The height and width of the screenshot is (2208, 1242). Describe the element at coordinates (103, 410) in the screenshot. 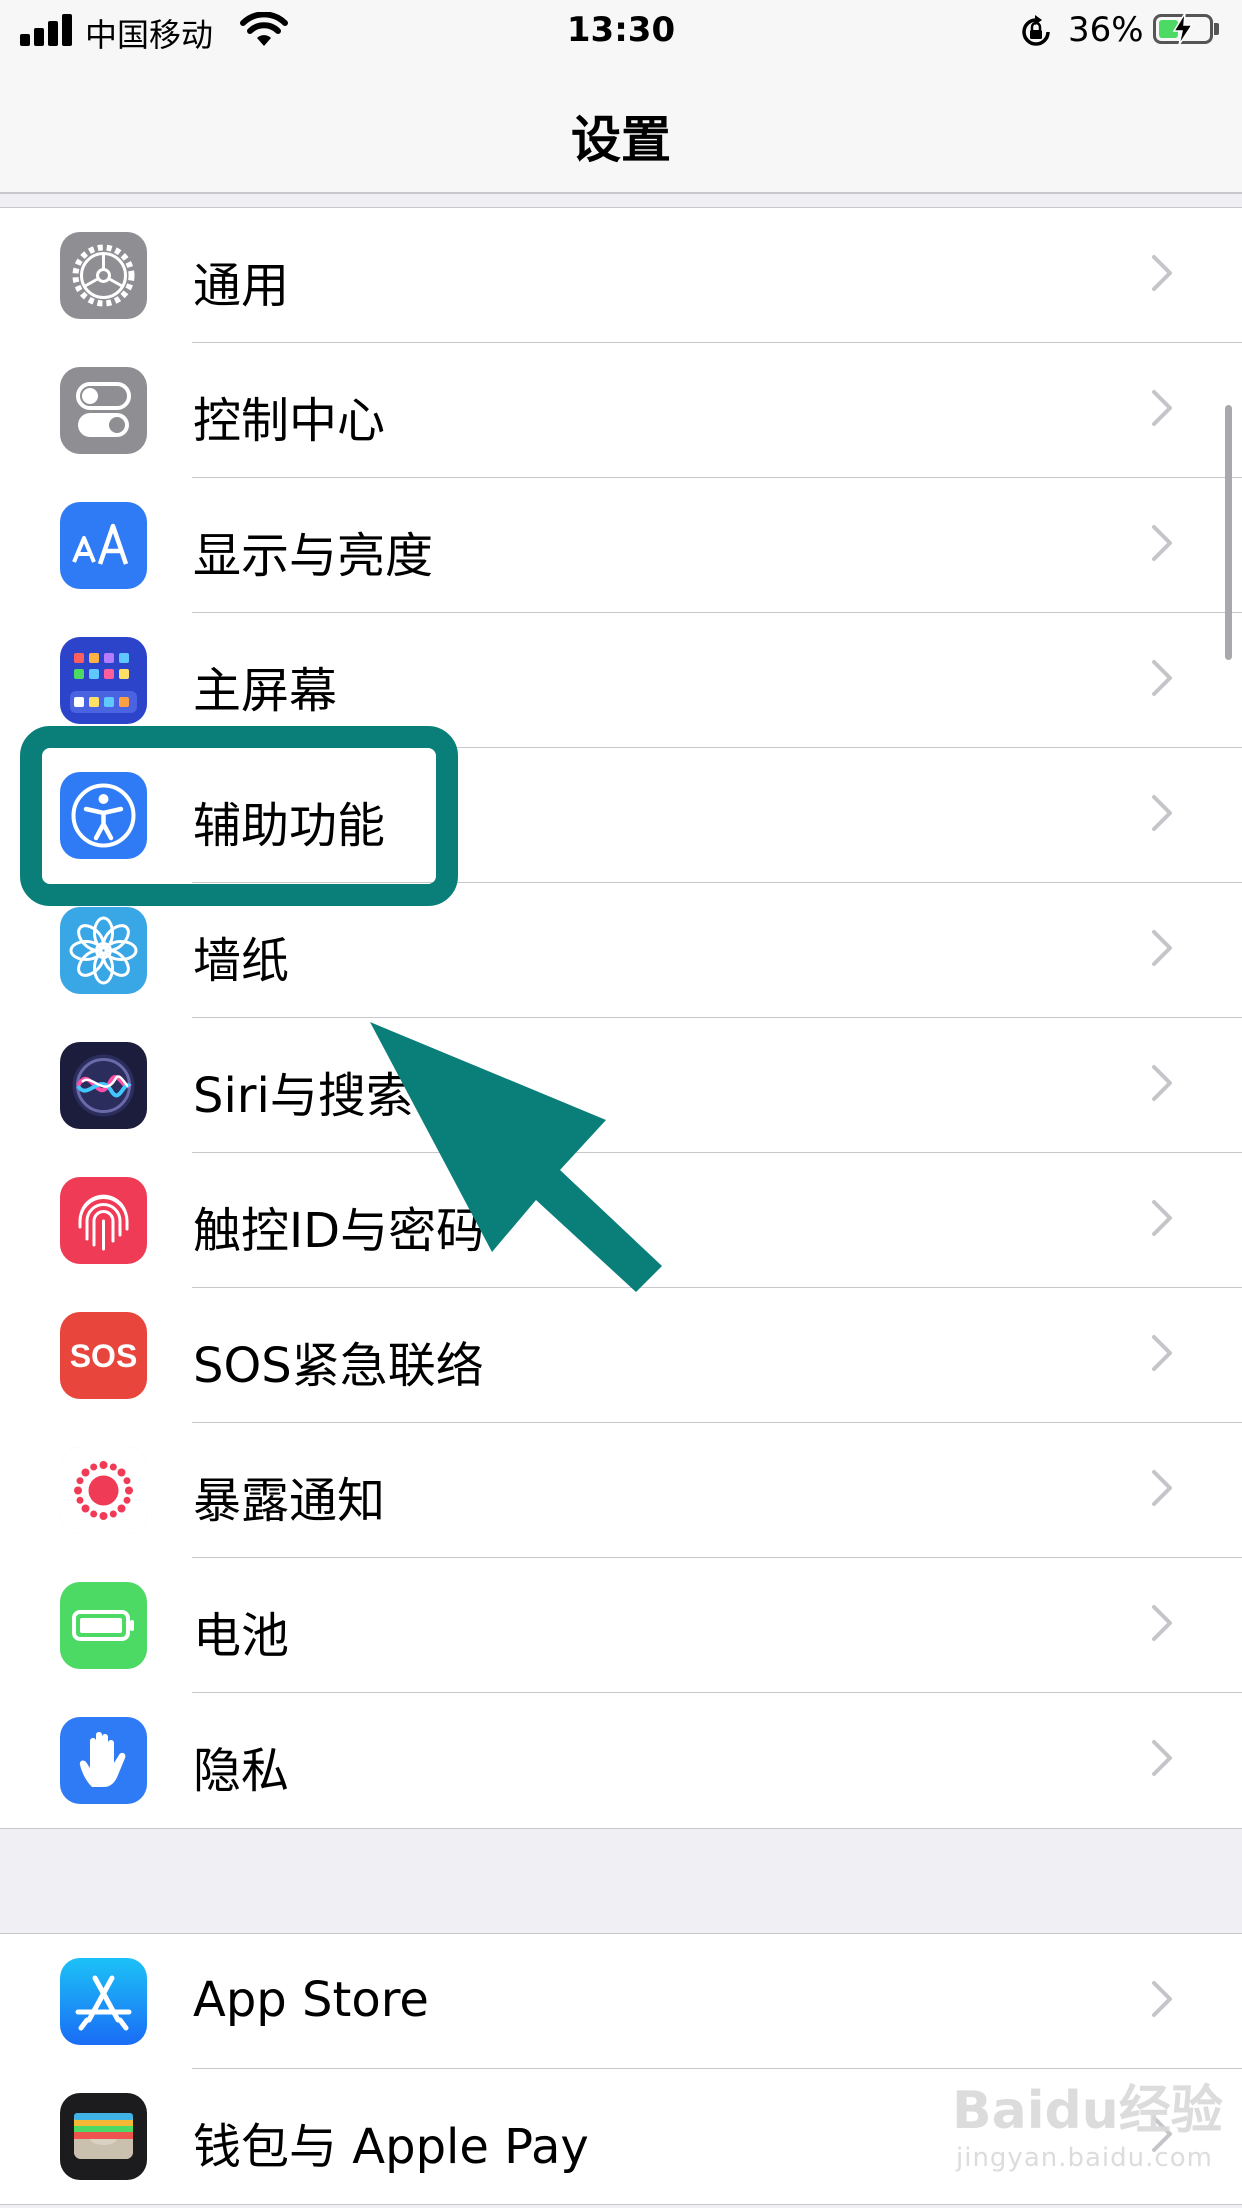

I see `toggle-switches-icon` at that location.